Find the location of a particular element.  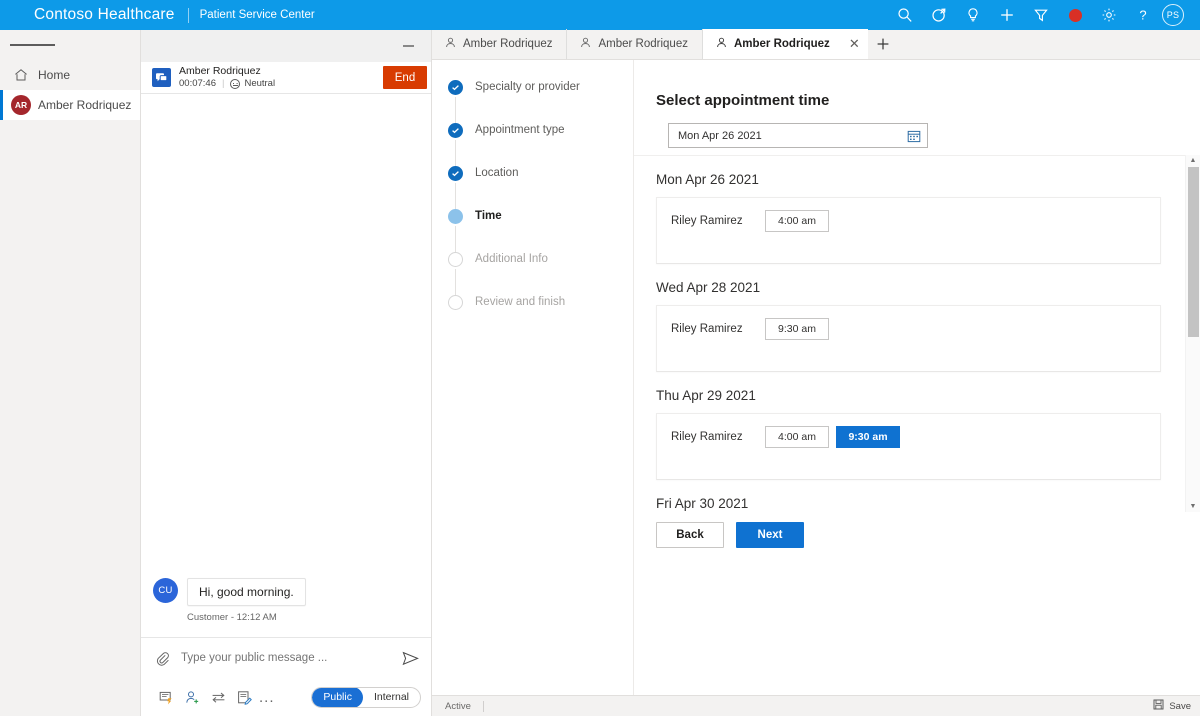

calendar-icon is located at coordinates (913, 136).